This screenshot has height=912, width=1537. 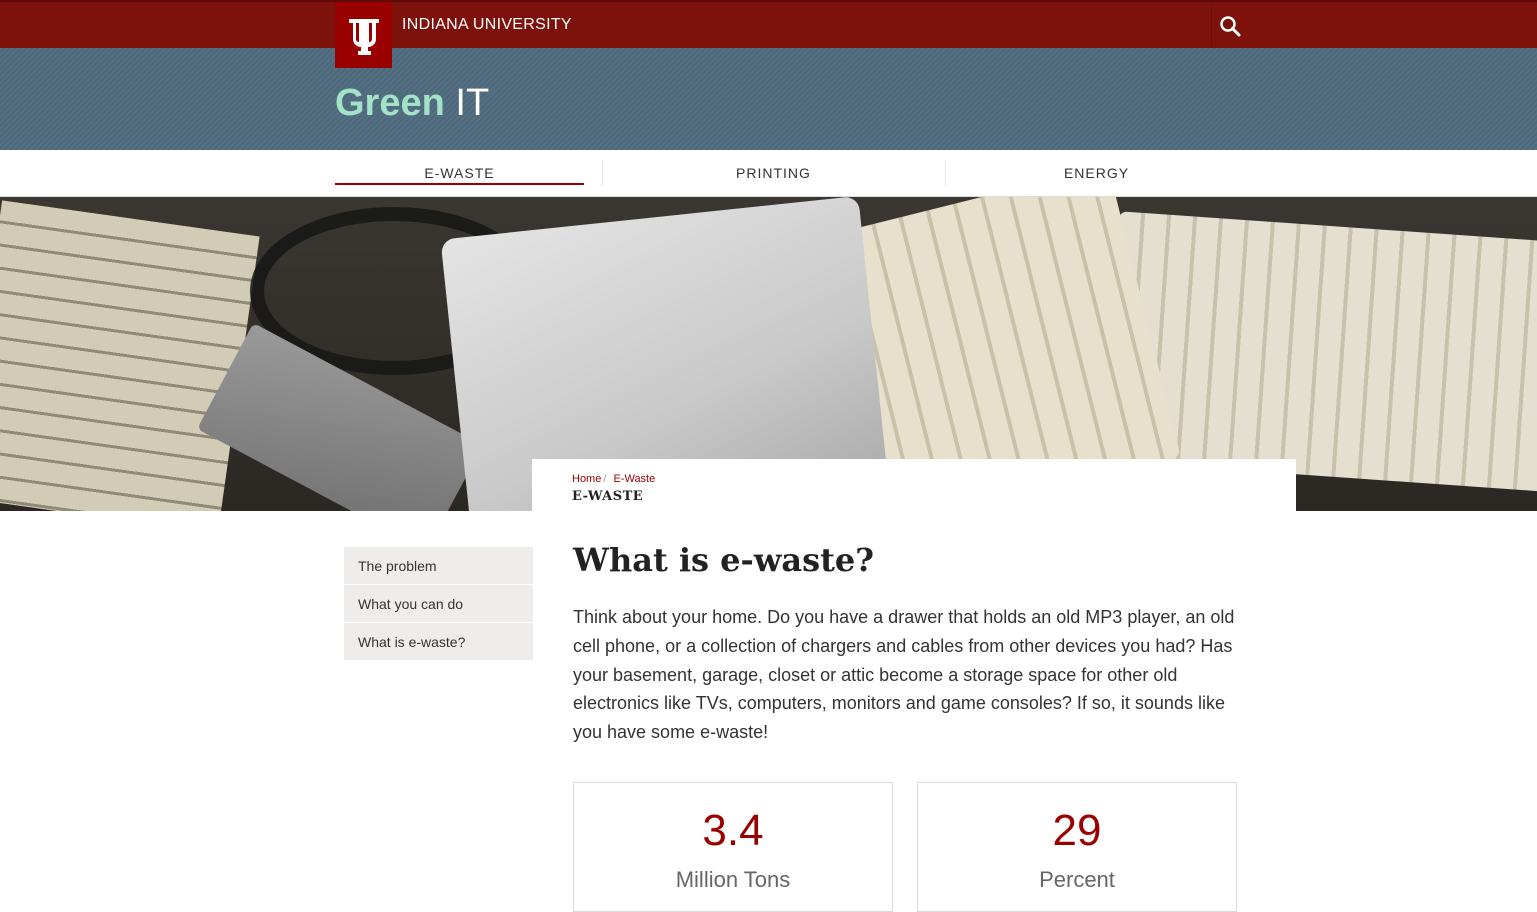 I want to click on sidebar-item-the-problem: The problem, so click(x=438, y=565).